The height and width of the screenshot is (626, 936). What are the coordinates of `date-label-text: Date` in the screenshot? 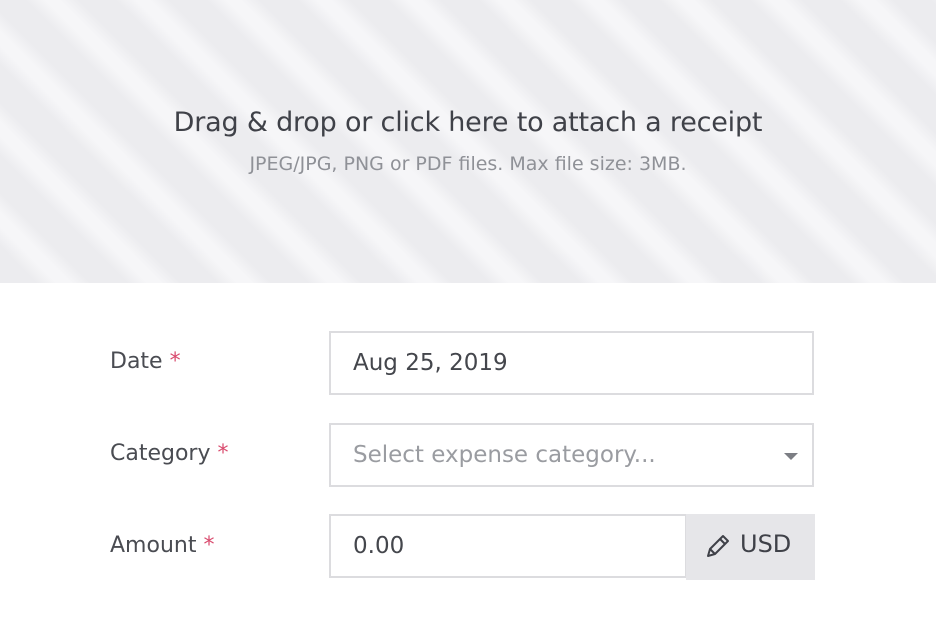 It's located at (136, 361).